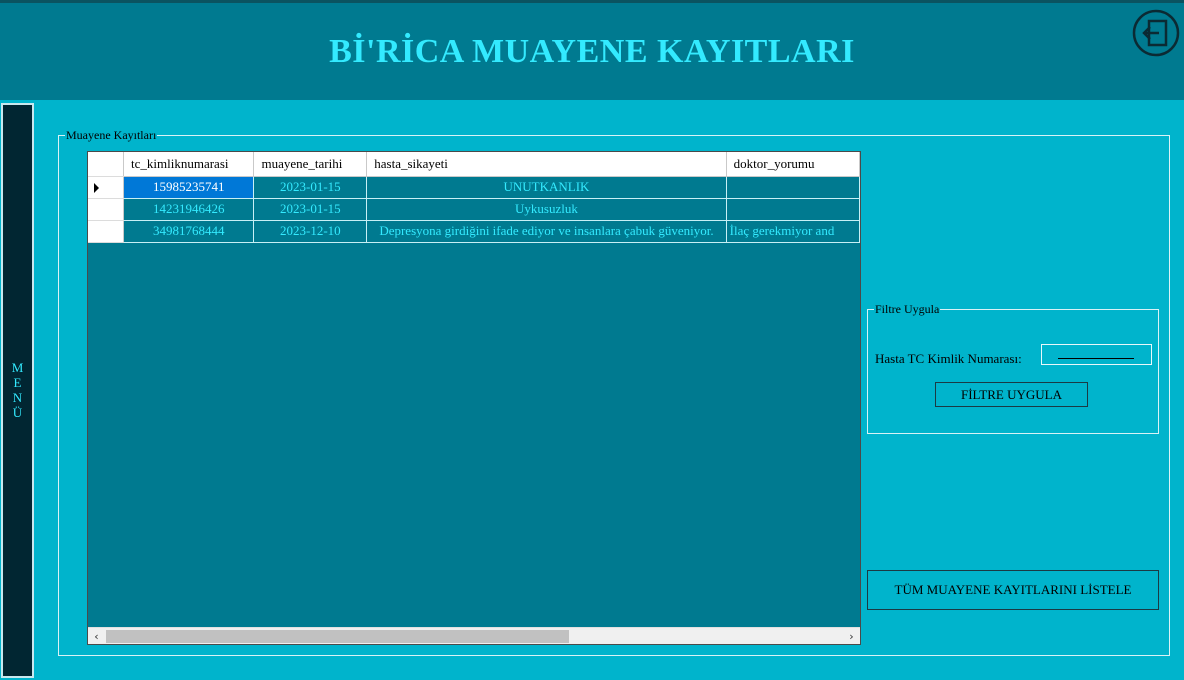 Image resolution: width=1184 pixels, height=680 pixels. Describe the element at coordinates (1013, 368) in the screenshot. I see `filter-groupbox: Filtre Uygula` at that location.